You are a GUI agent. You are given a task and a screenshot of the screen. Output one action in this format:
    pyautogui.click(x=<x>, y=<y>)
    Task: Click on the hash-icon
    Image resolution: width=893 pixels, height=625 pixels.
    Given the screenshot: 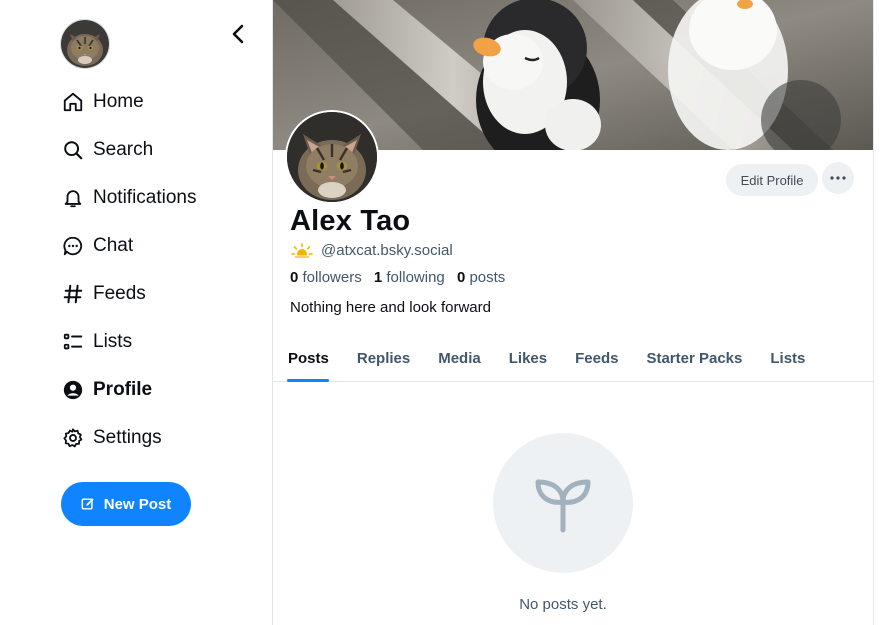 What is the action you would take?
    pyautogui.click(x=73, y=294)
    